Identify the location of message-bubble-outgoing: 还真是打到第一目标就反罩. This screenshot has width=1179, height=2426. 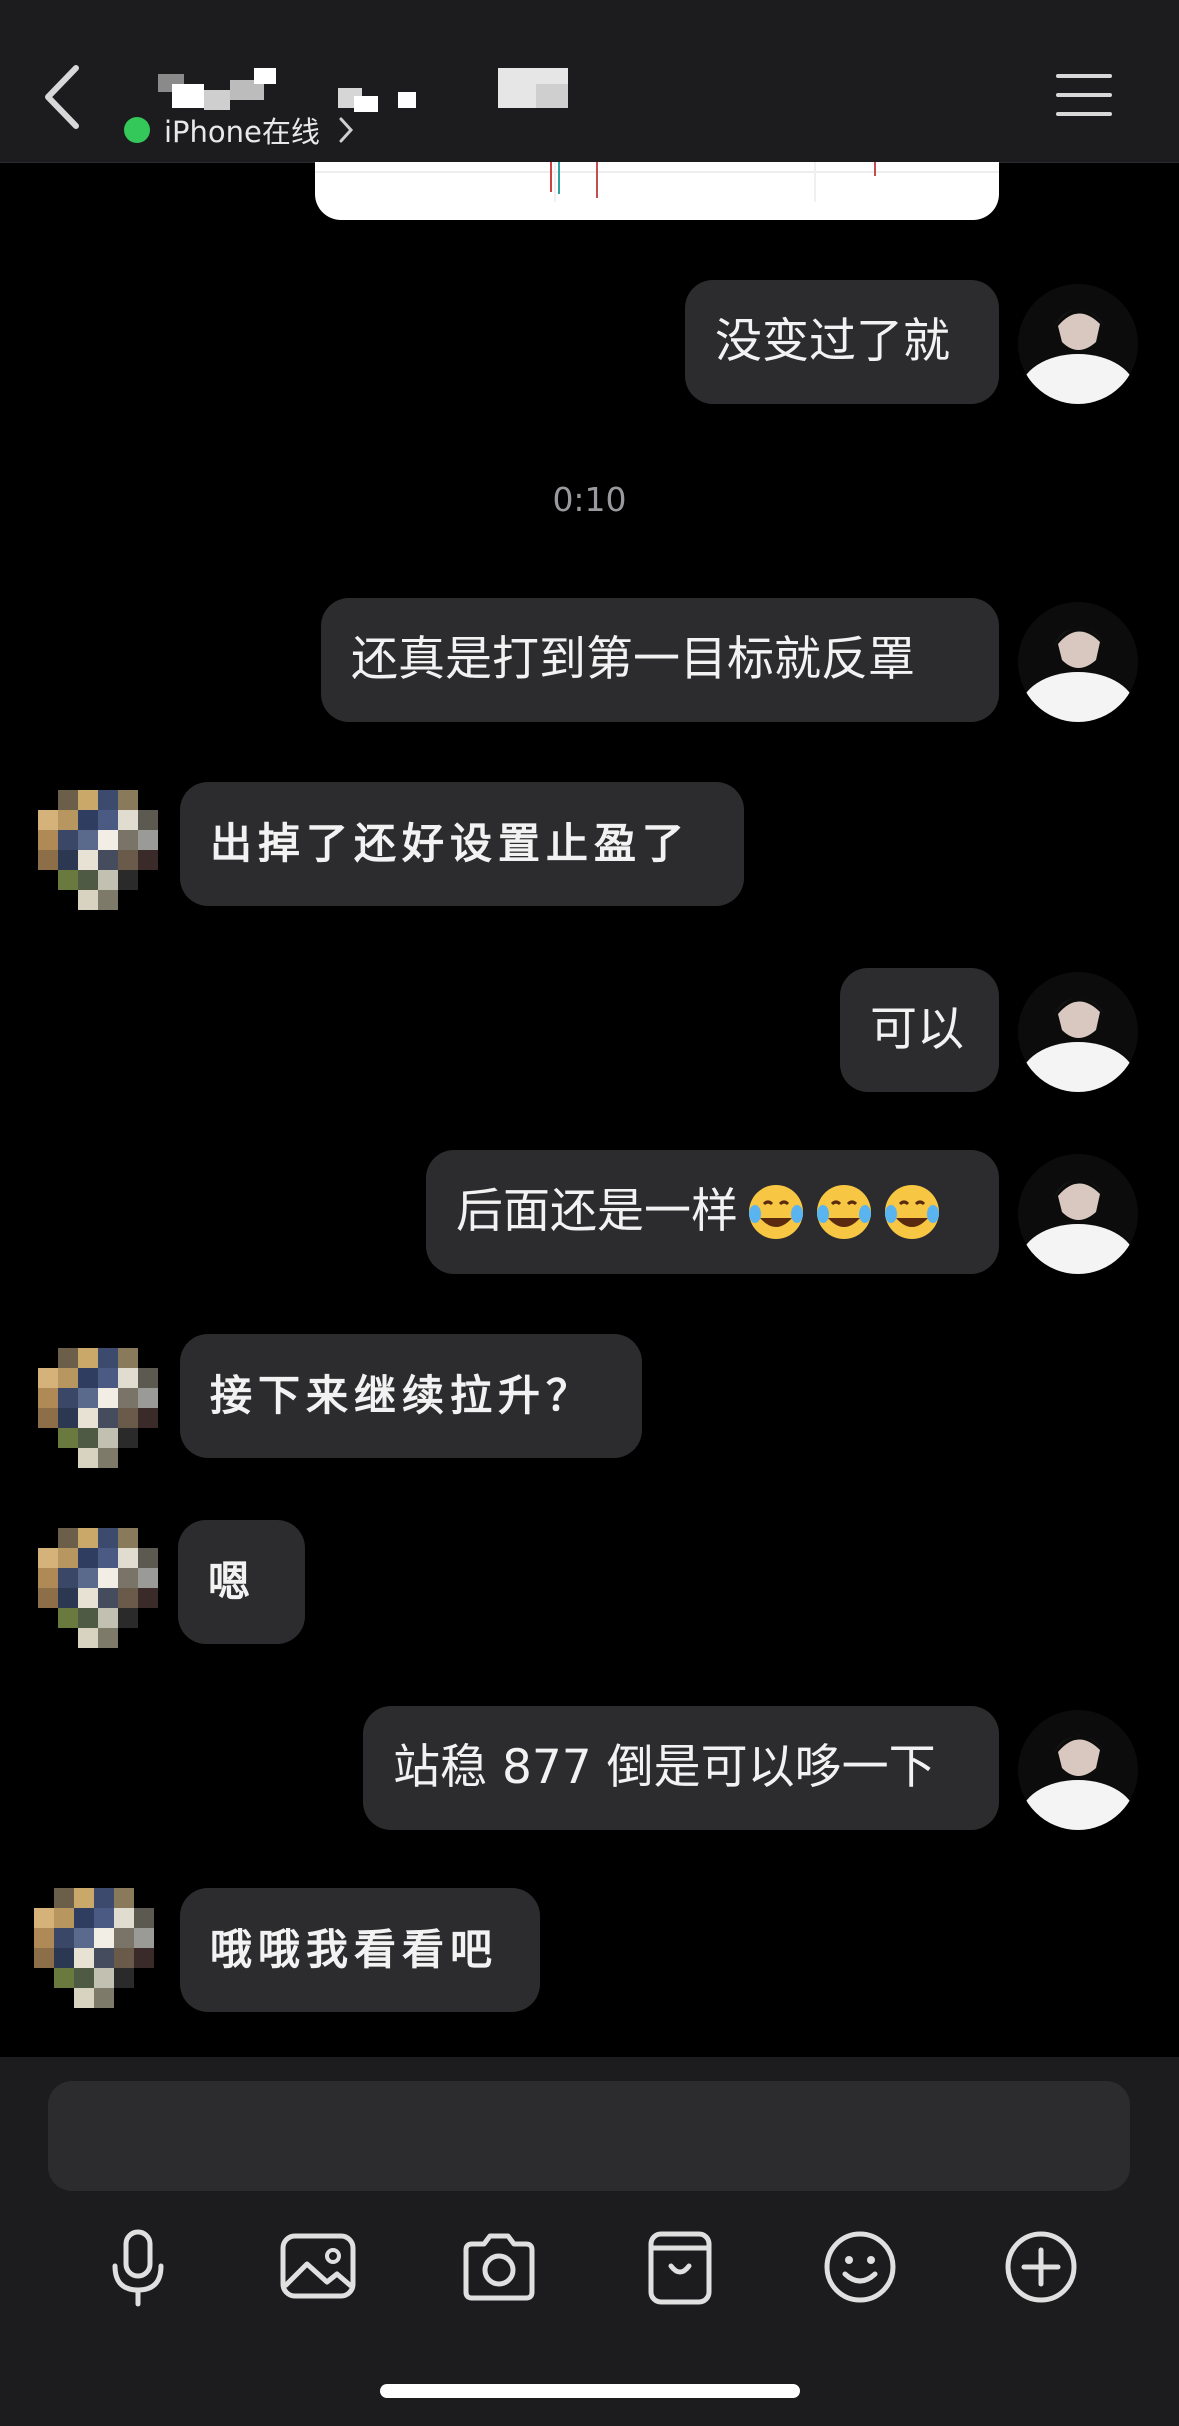
(660, 660).